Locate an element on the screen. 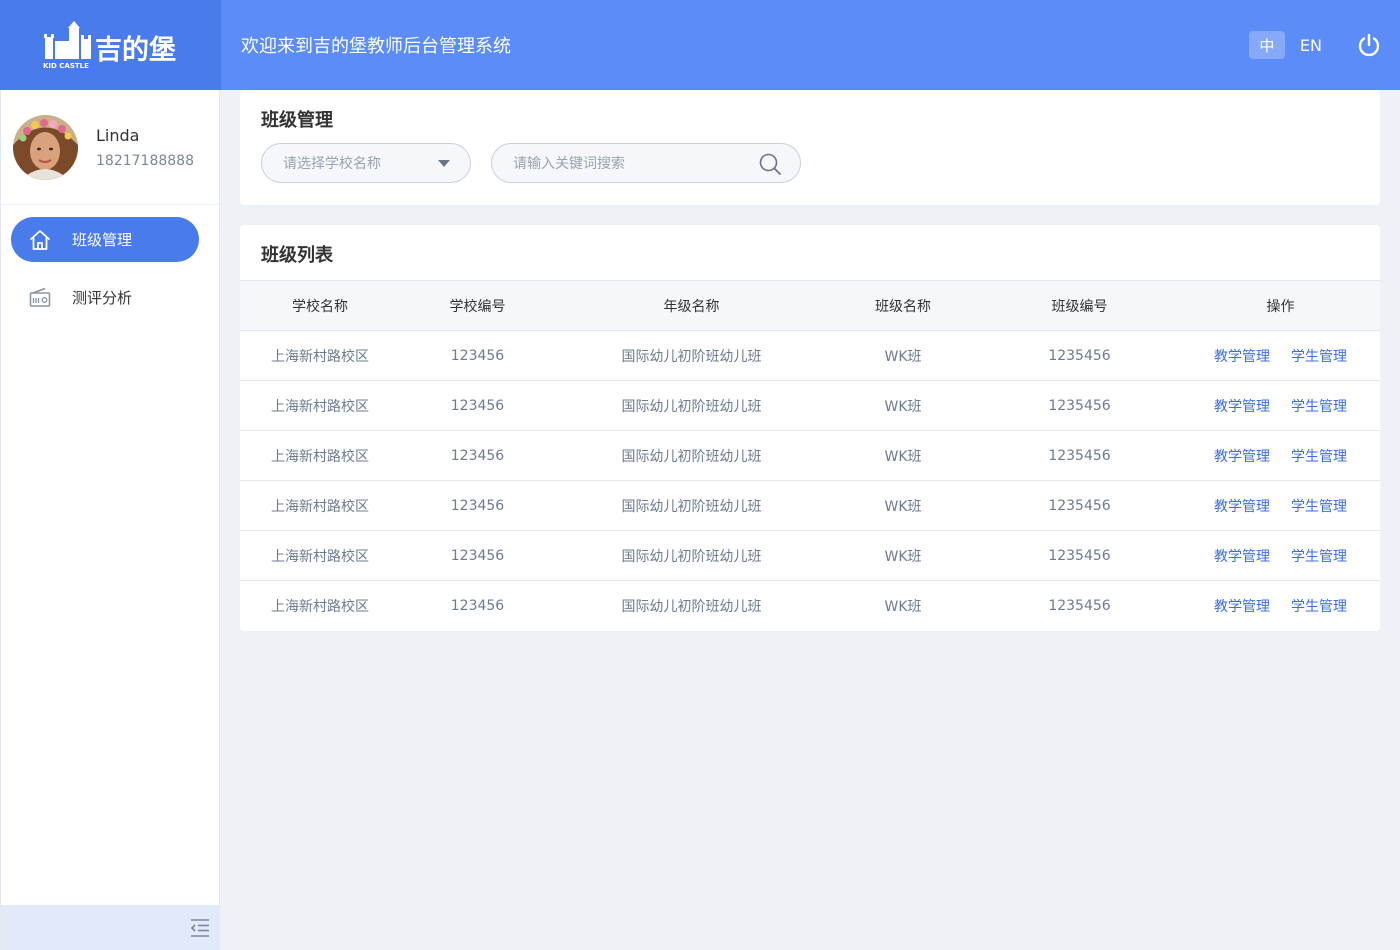 The width and height of the screenshot is (1400, 950). kid-castle-logo: KID CASTLE 吉的堡 is located at coordinates (109, 45).